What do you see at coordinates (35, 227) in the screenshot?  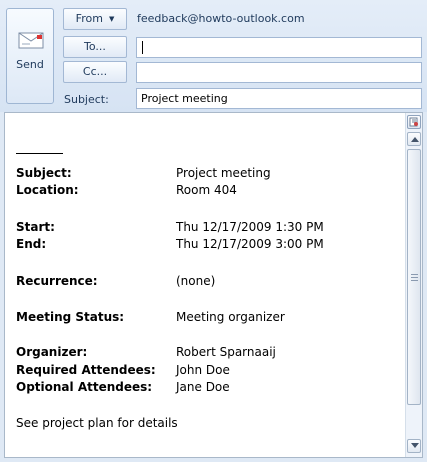 I see `row-label: Start:` at bounding box center [35, 227].